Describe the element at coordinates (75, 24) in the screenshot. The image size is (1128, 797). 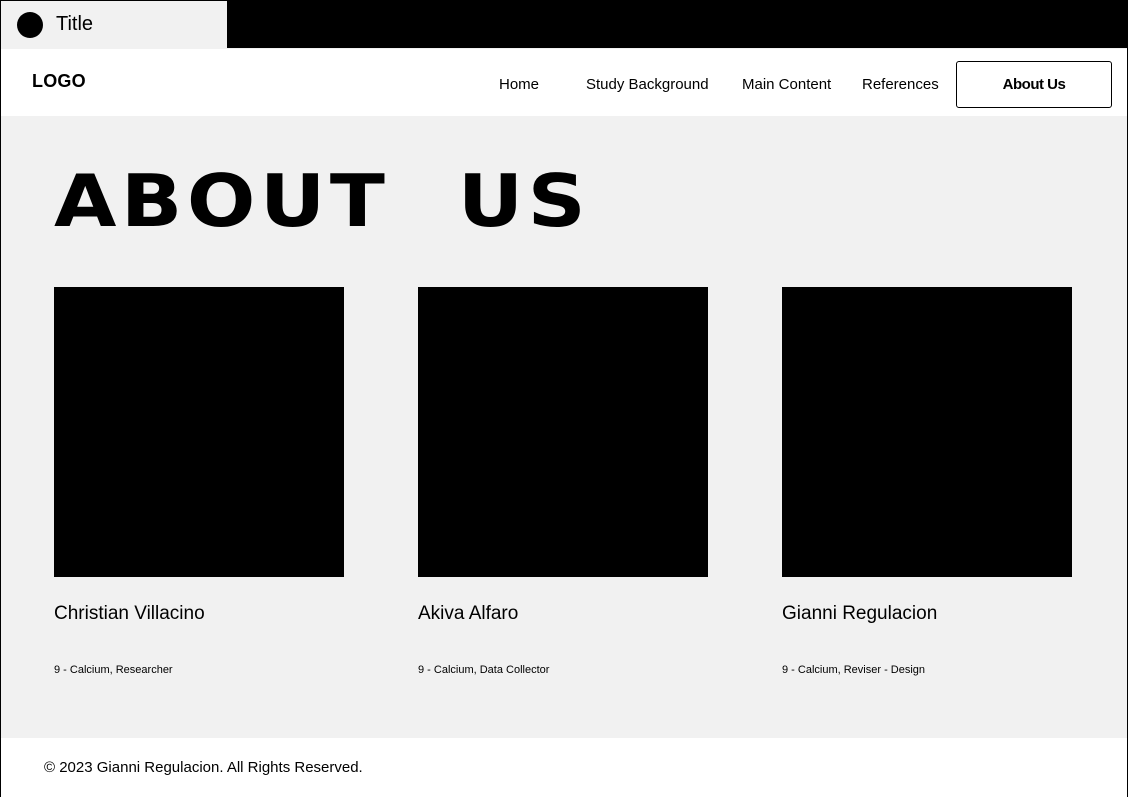
I see `tab-title: Title` at that location.